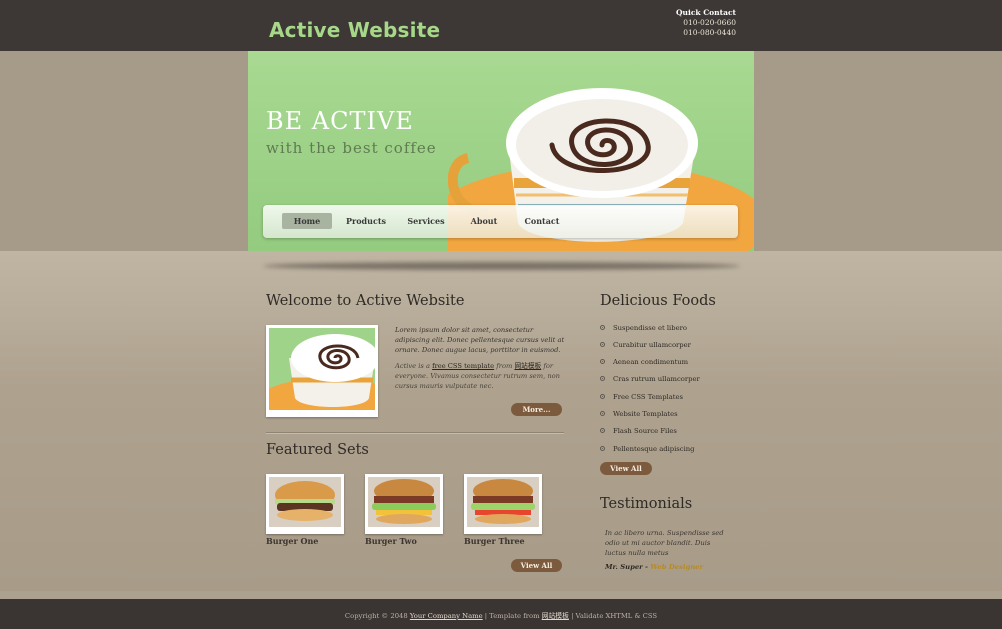  What do you see at coordinates (650, 362) in the screenshot?
I see `food-item-label: Aenean condimentum` at bounding box center [650, 362].